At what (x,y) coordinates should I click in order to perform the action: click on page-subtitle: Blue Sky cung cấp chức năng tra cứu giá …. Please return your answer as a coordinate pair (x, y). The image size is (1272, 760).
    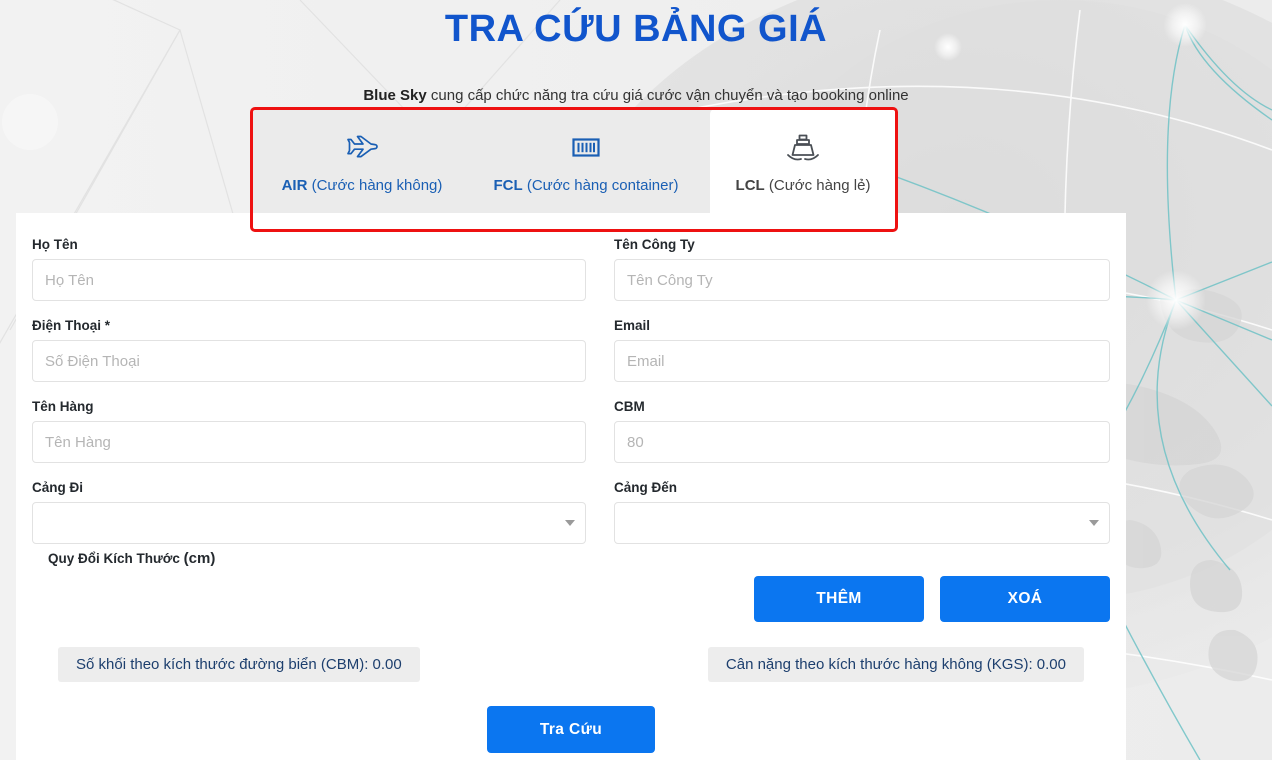
    Looking at the image, I should click on (636, 95).